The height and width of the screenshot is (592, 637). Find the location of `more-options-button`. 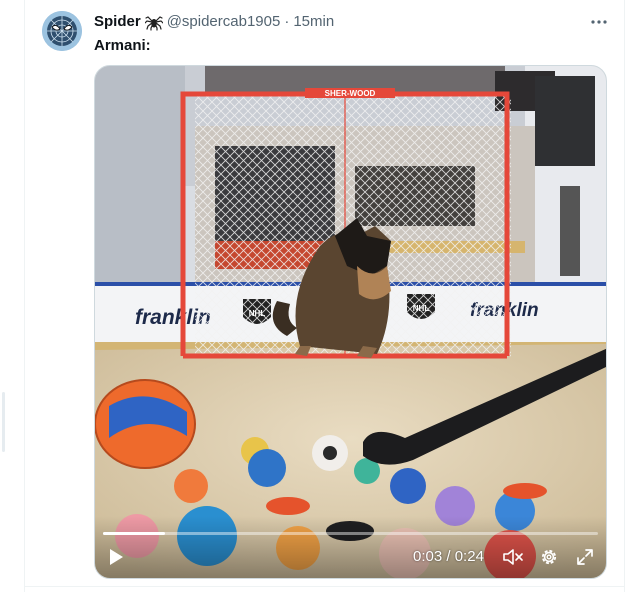

more-options-button is located at coordinates (599, 22).